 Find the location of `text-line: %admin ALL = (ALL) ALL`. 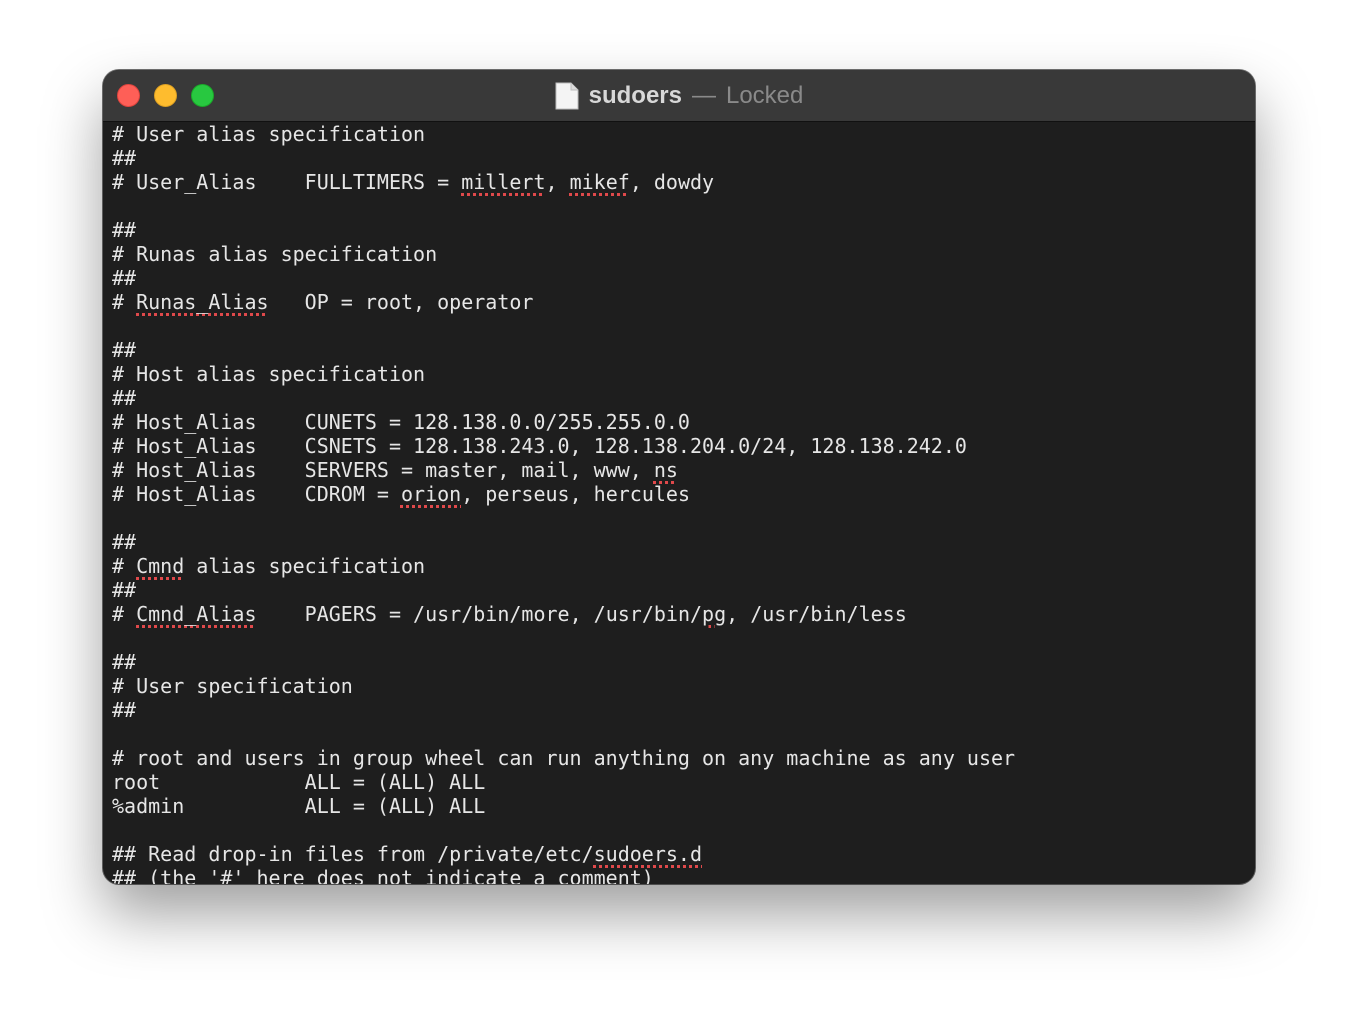

text-line: %admin ALL = (ALL) ALL is located at coordinates (683, 806).